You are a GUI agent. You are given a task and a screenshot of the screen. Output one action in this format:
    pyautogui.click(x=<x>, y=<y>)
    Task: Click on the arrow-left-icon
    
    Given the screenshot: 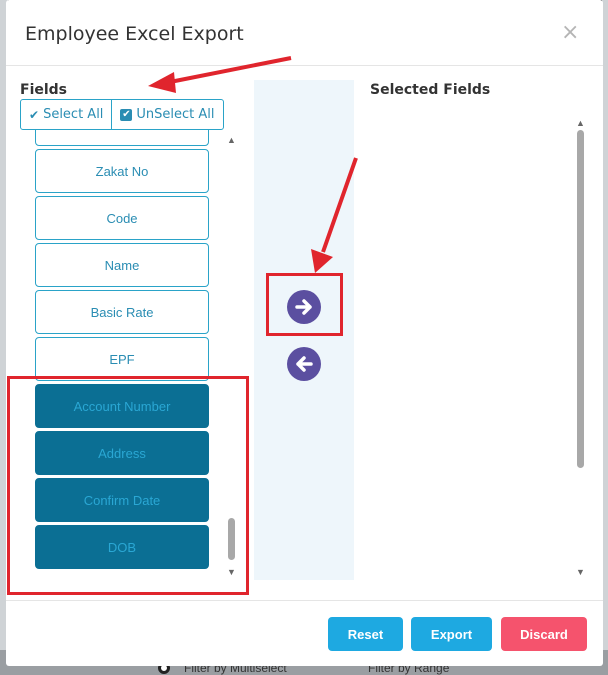 What is the action you would take?
    pyautogui.click(x=304, y=364)
    